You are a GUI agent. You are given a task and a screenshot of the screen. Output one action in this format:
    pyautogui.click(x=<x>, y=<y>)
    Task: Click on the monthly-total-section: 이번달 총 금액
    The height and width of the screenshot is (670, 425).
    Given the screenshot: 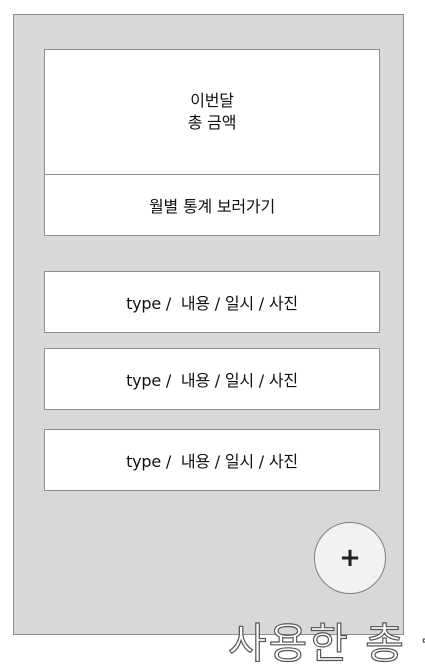 What is the action you would take?
    pyautogui.click(x=212, y=112)
    